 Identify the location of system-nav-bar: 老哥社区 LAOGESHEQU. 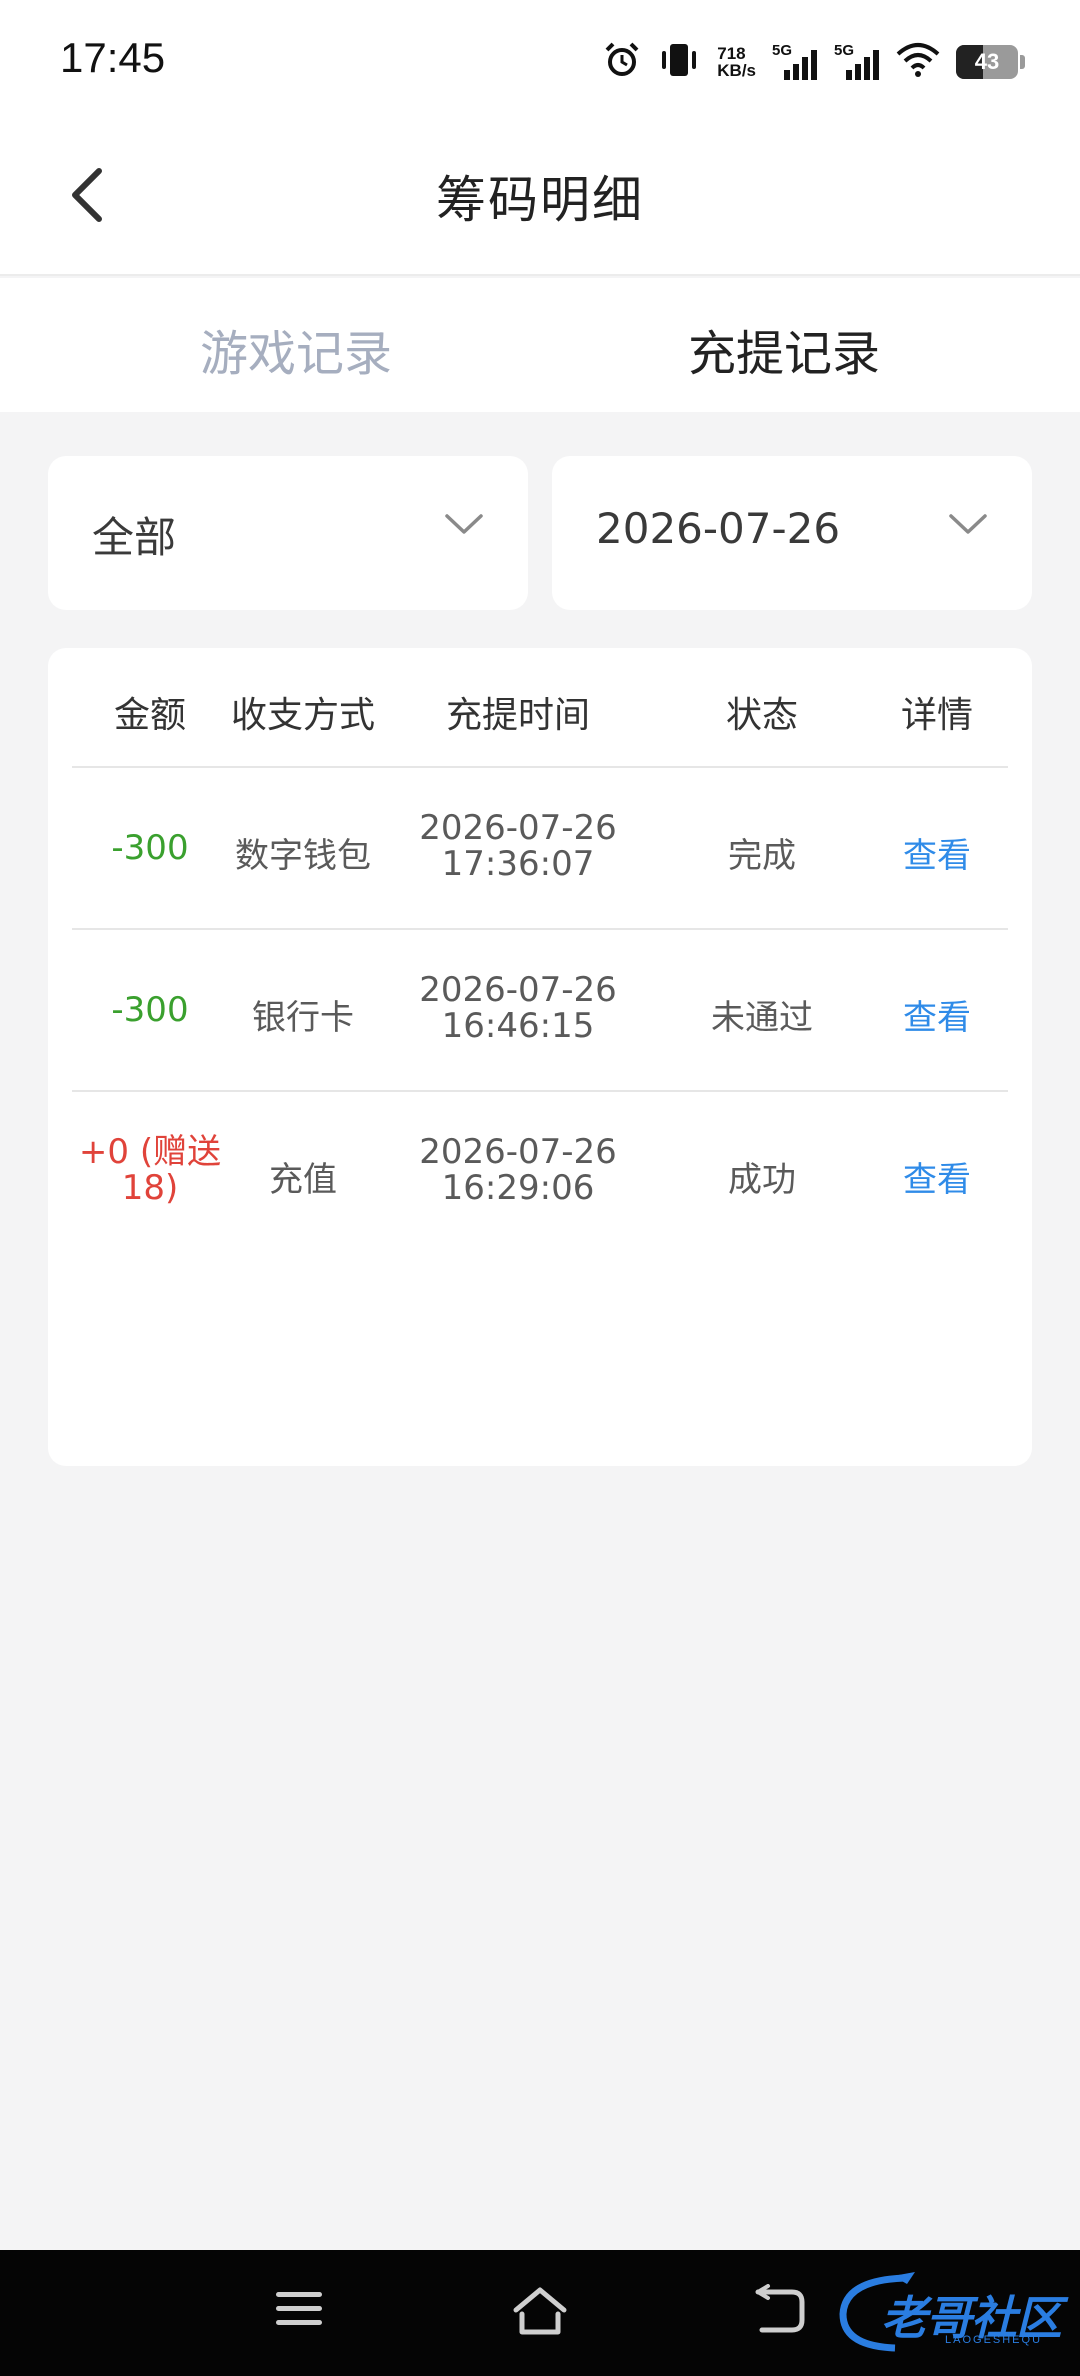
(540, 2313).